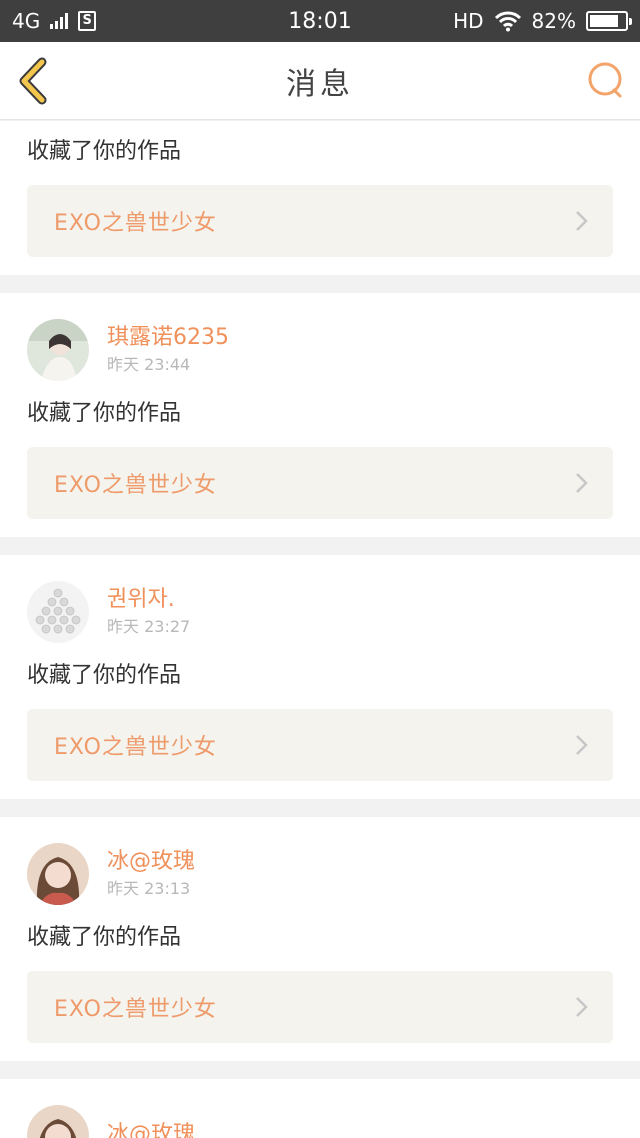 Image resolution: width=640 pixels, height=1138 pixels. I want to click on status-left: 4G S, so click(54, 21).